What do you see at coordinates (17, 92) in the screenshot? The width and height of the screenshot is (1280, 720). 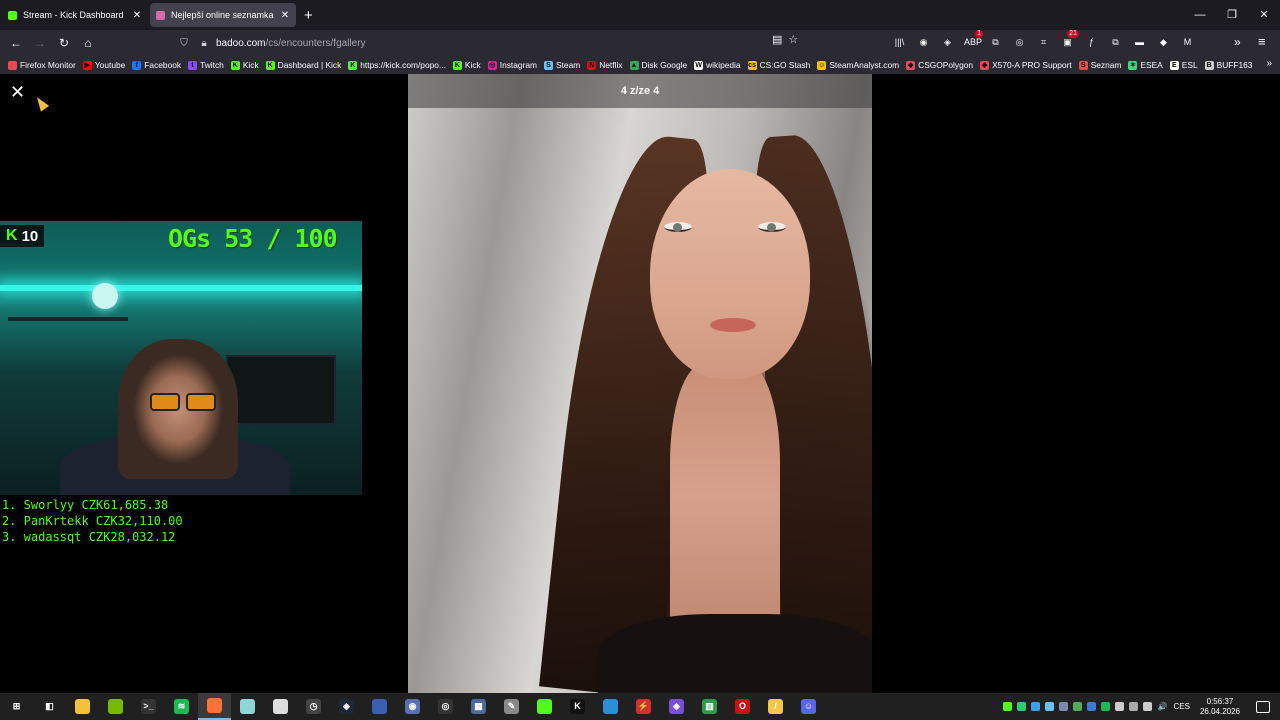 I see `close-gallery-icon: ✕` at bounding box center [17, 92].